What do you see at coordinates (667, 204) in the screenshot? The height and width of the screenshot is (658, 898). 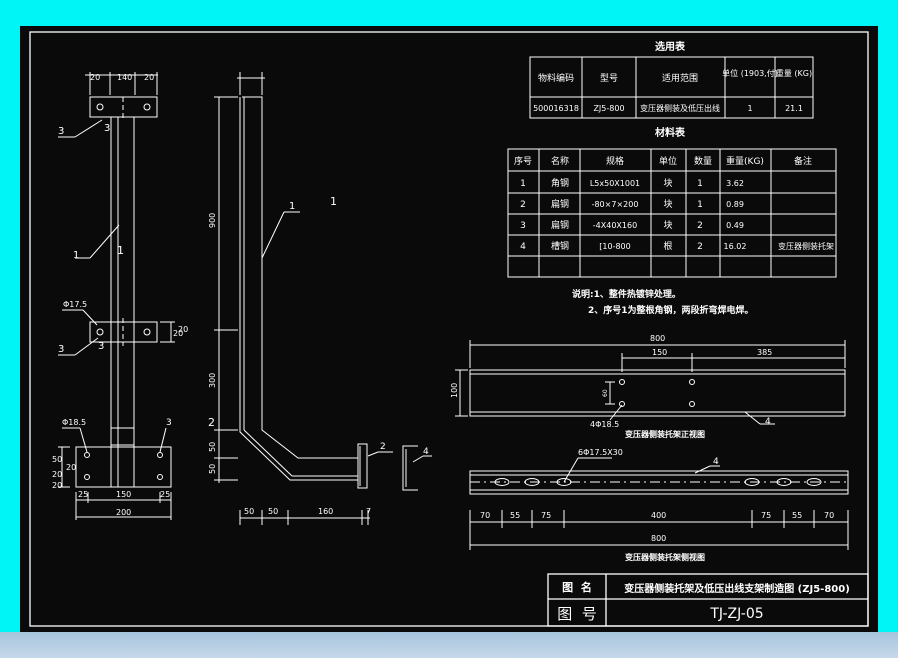 I see `mat-r2-unit: 块` at bounding box center [667, 204].